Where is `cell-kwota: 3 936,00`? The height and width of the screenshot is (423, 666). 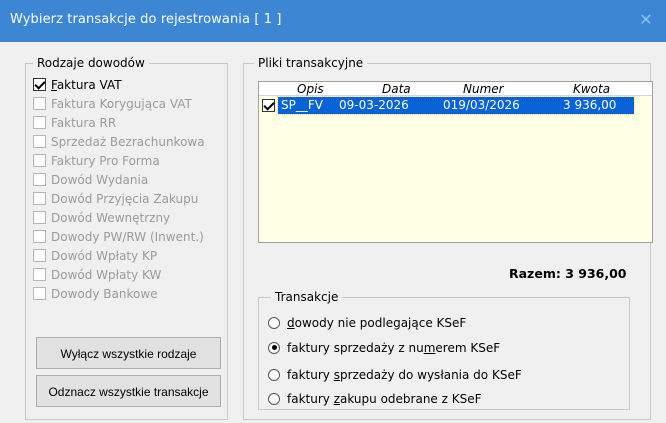 cell-kwota: 3 936,00 is located at coordinates (590, 105).